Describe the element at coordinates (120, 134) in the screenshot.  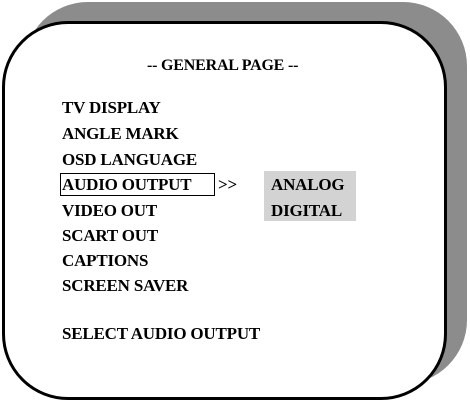
I see `menu-item-angle-mark: ANGLE MARK` at that location.